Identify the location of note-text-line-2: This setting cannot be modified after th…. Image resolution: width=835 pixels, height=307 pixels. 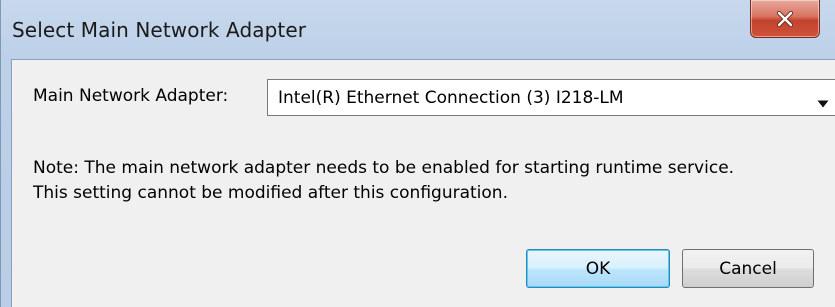
(270, 193).